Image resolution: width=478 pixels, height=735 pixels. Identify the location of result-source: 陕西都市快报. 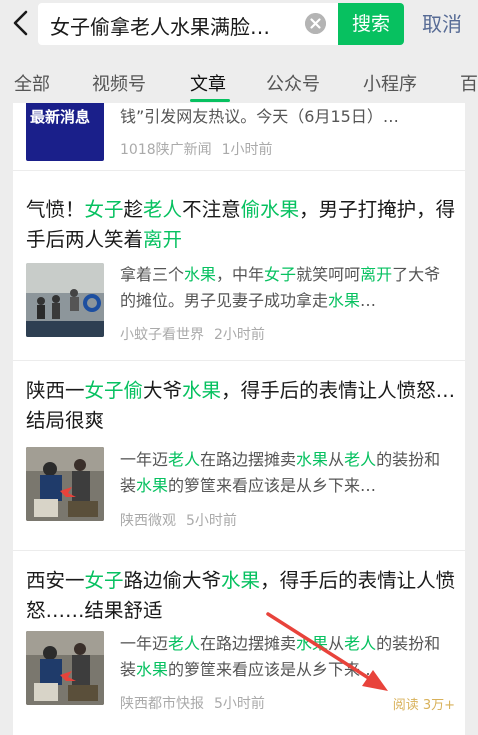
(162, 704).